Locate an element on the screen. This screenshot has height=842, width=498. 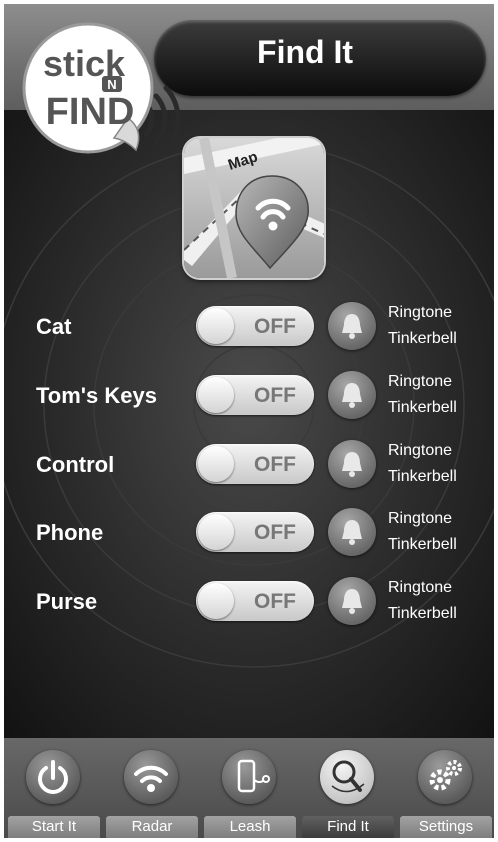
list-item: Cat OFF Ringtone Tinkerbell is located at coordinates (249, 328).